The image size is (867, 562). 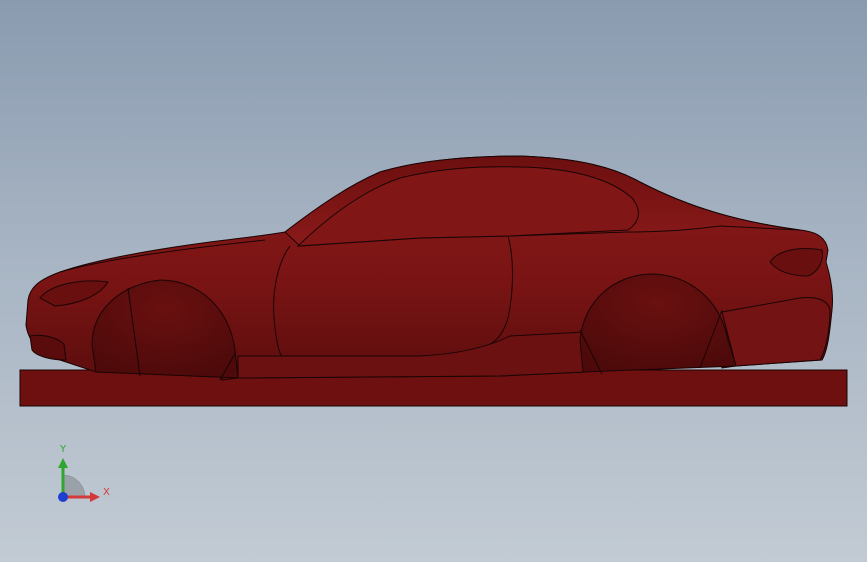 I want to click on axis-triad-graphic, so click(x=79, y=480).